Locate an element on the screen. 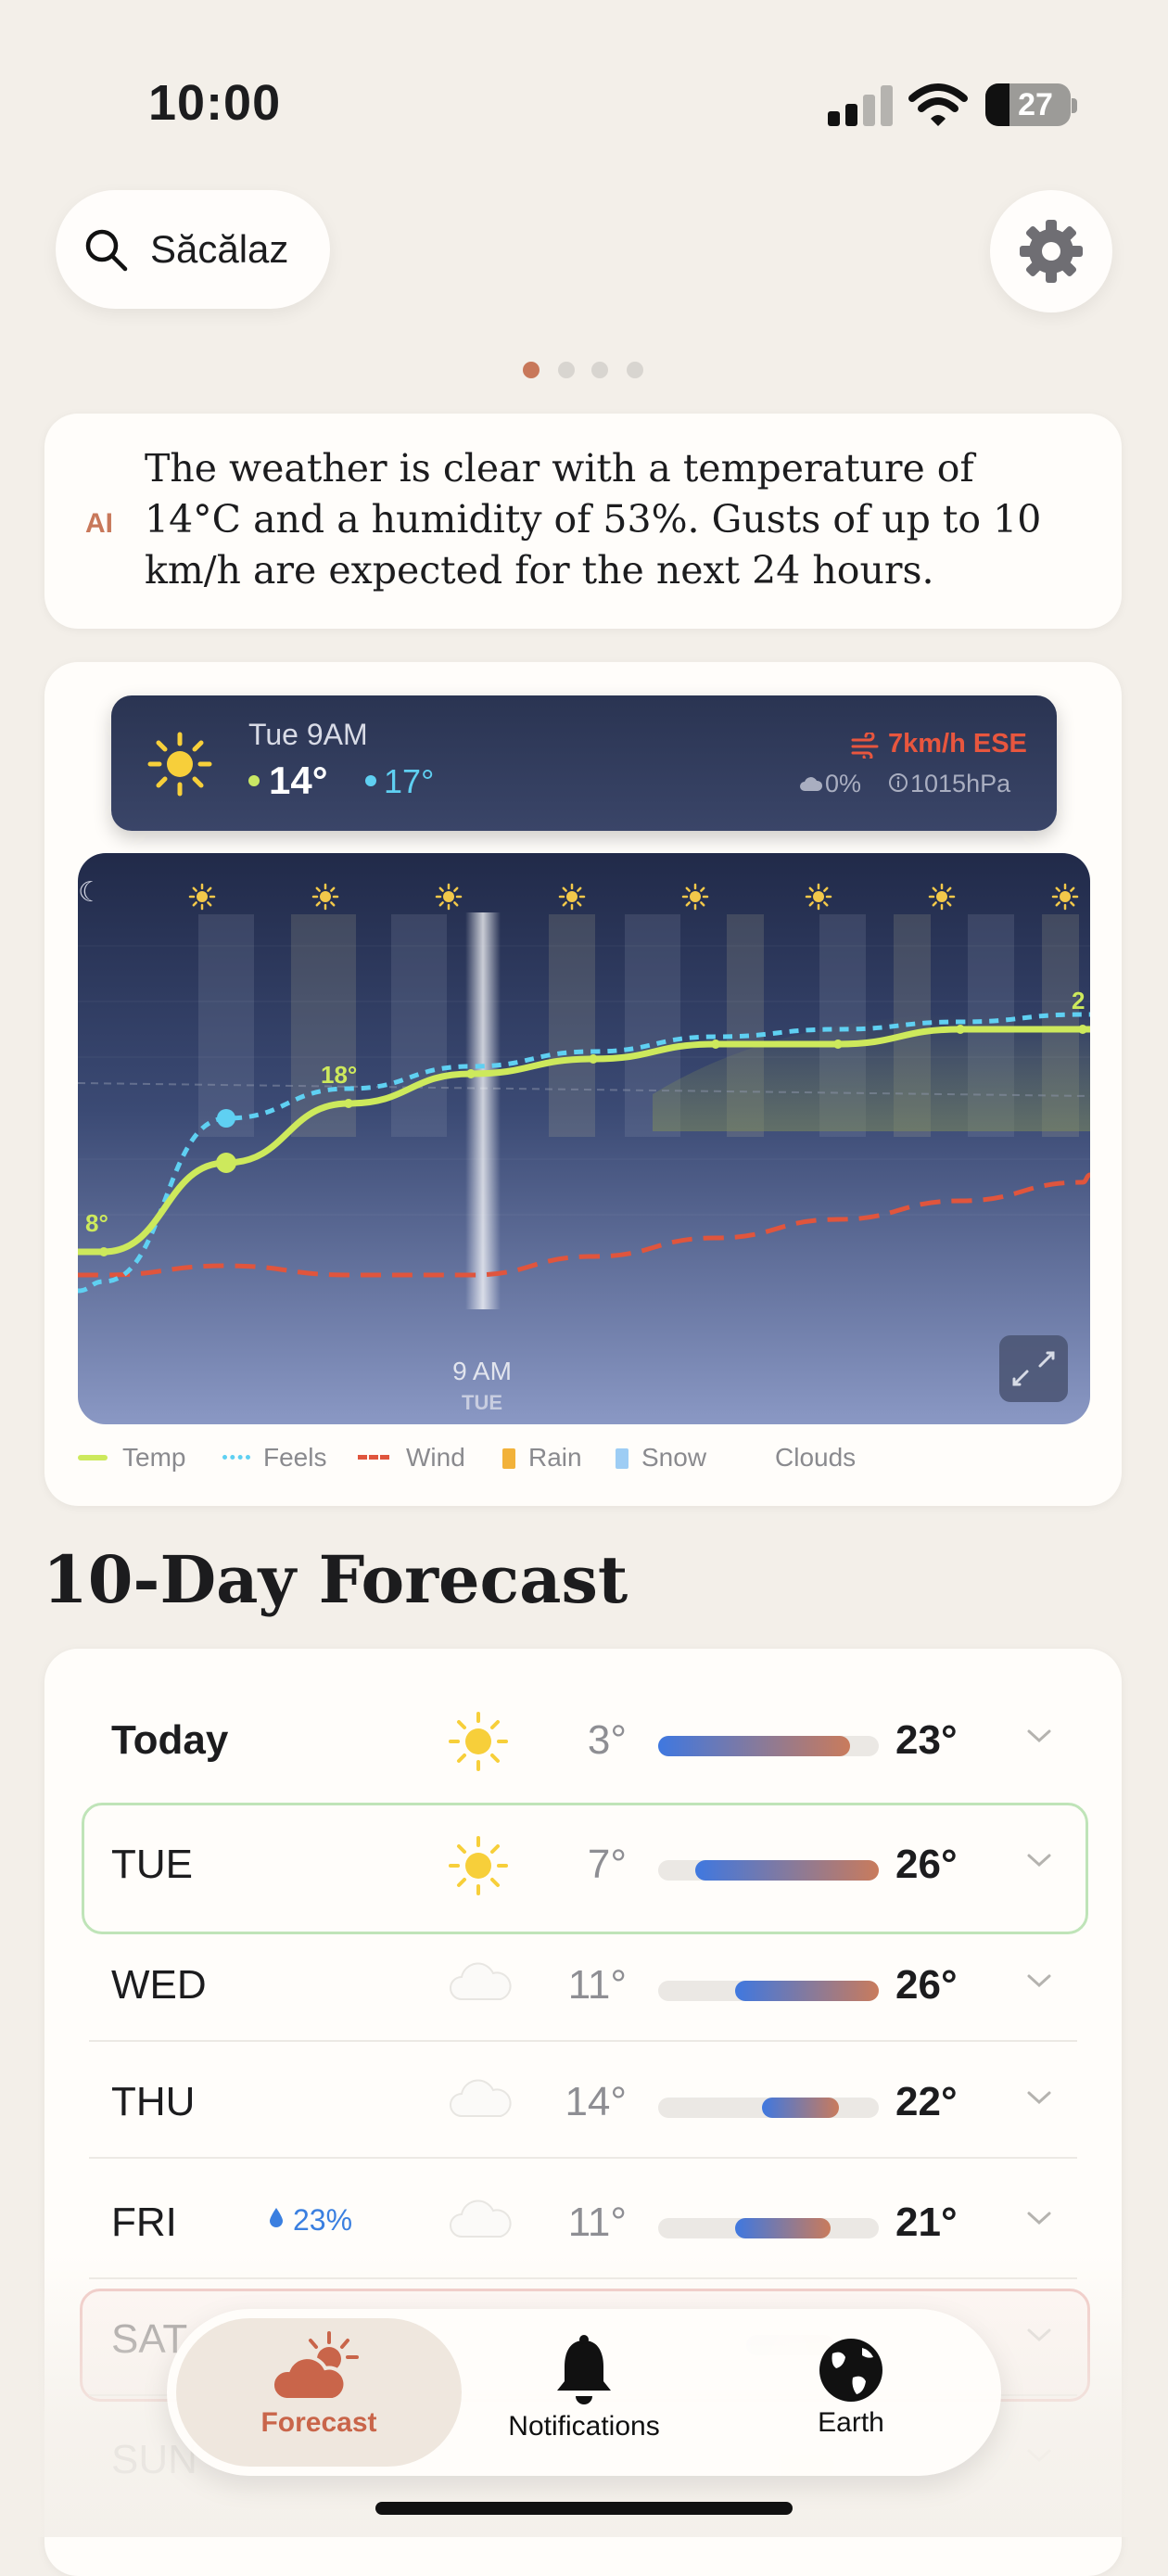 This screenshot has width=1168, height=2576. legend-temp: Temp is located at coordinates (131, 1458).